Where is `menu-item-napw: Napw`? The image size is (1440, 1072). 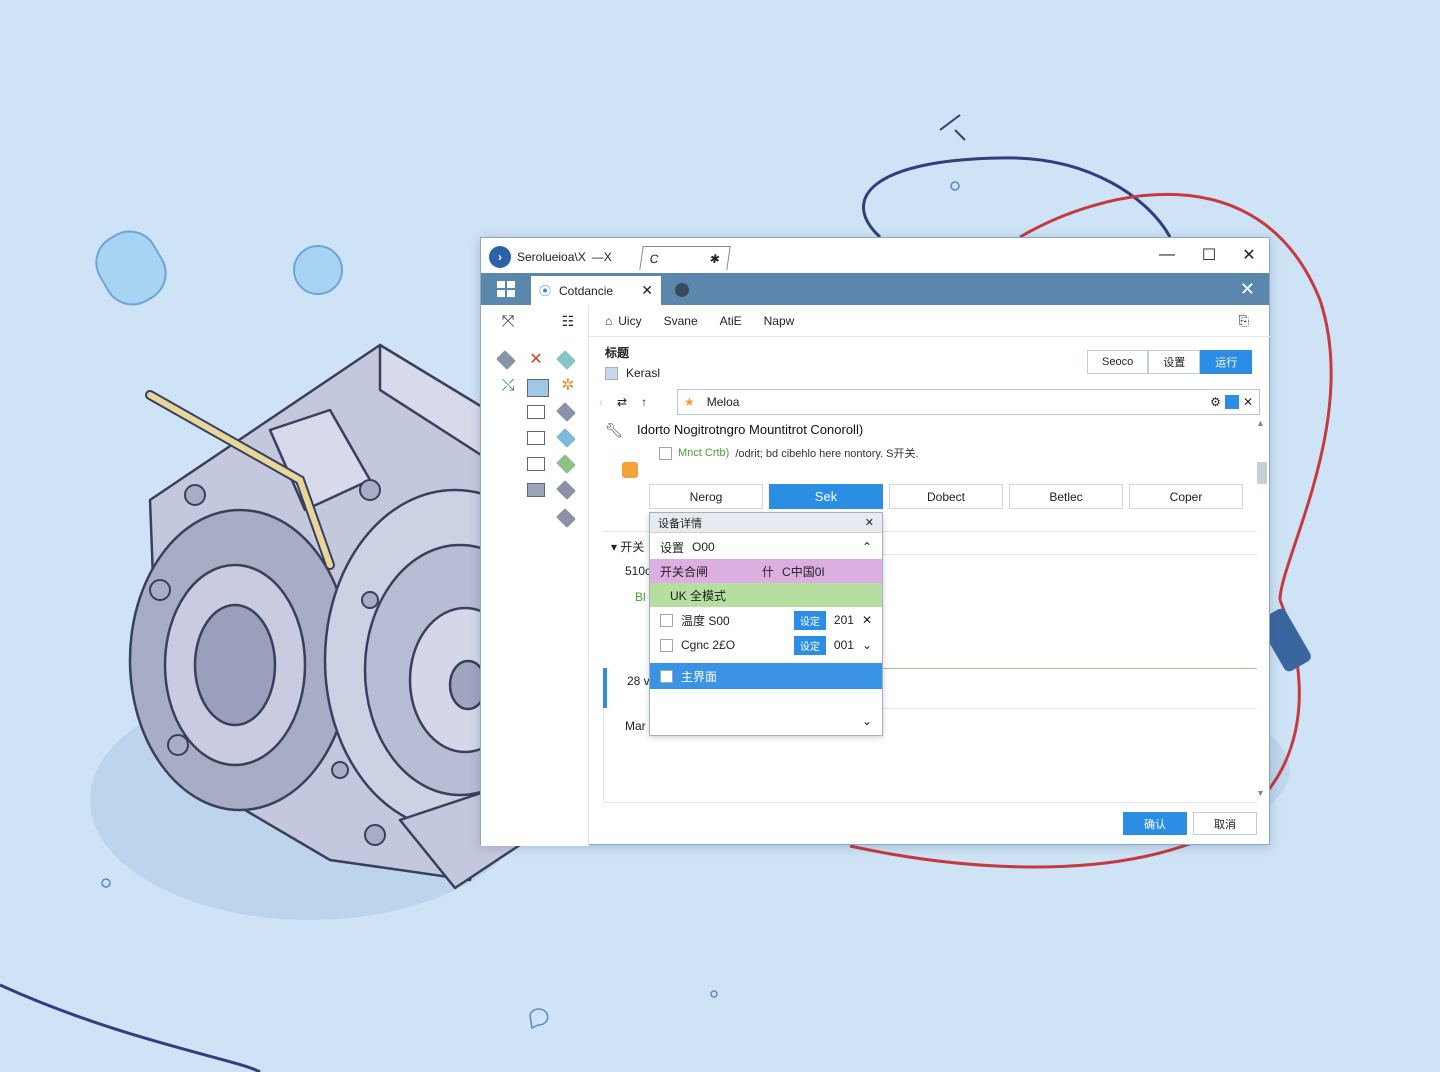 menu-item-napw: Napw is located at coordinates (779, 321).